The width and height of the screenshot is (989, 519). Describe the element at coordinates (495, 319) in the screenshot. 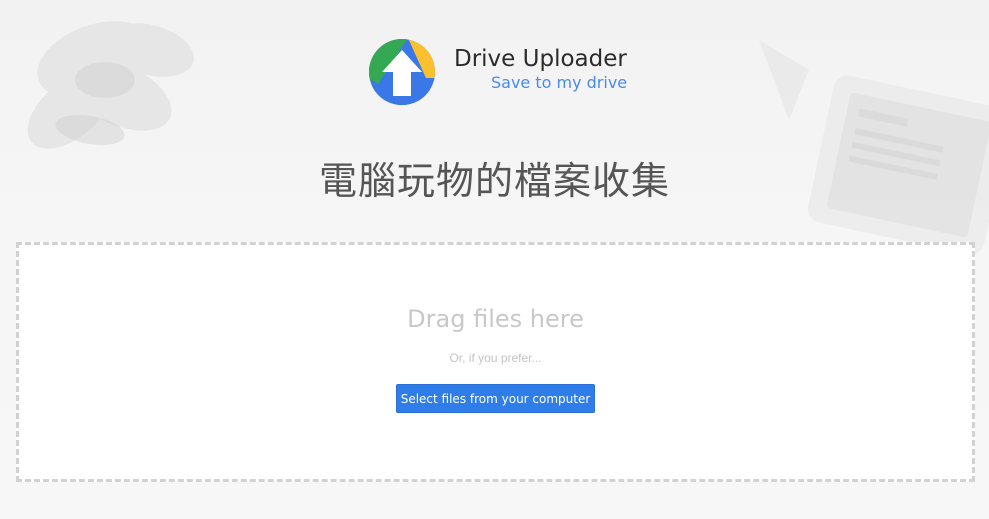

I see `drag-files-text: Drag files here` at that location.